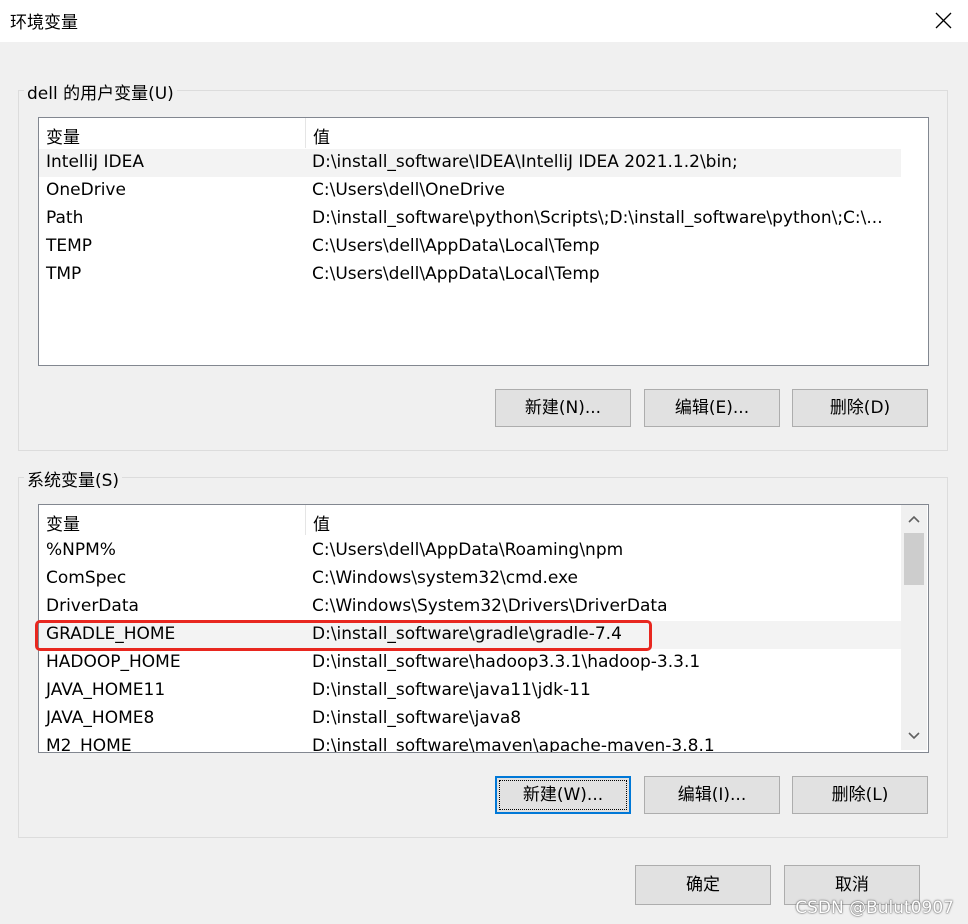 The image size is (968, 924). I want to click on list-row: TEMP C:\Users\dell\AppData\Local\Temp, so click(470, 247).